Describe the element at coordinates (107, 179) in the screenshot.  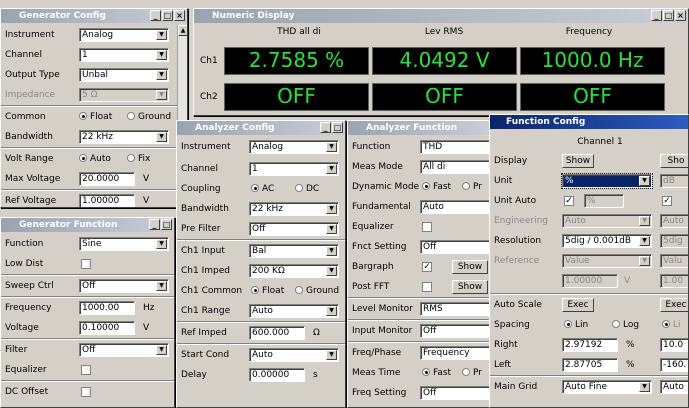
I see `max-voltage-input: 20.0000` at that location.